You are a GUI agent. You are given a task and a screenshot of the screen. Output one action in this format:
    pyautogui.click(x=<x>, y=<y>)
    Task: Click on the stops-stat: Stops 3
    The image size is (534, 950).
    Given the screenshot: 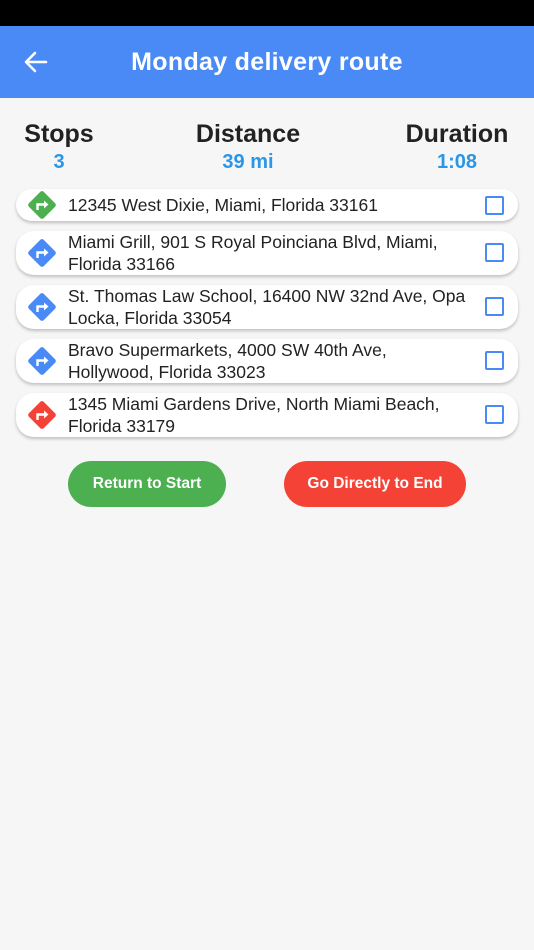 What is the action you would take?
    pyautogui.click(x=59, y=146)
    